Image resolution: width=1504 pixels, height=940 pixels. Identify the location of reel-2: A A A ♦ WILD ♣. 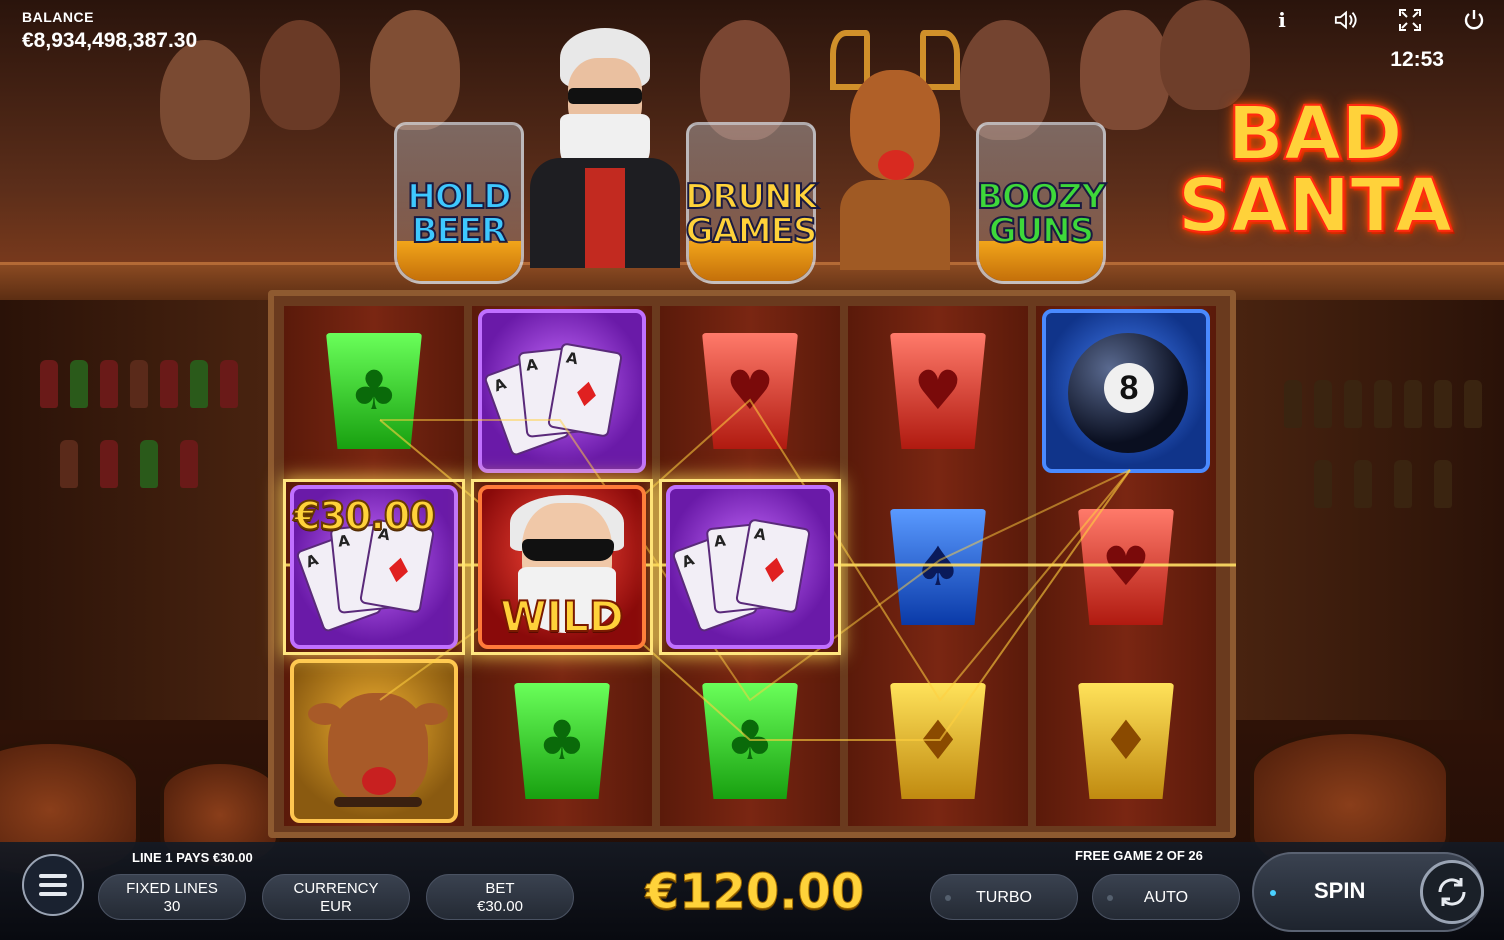
(562, 566).